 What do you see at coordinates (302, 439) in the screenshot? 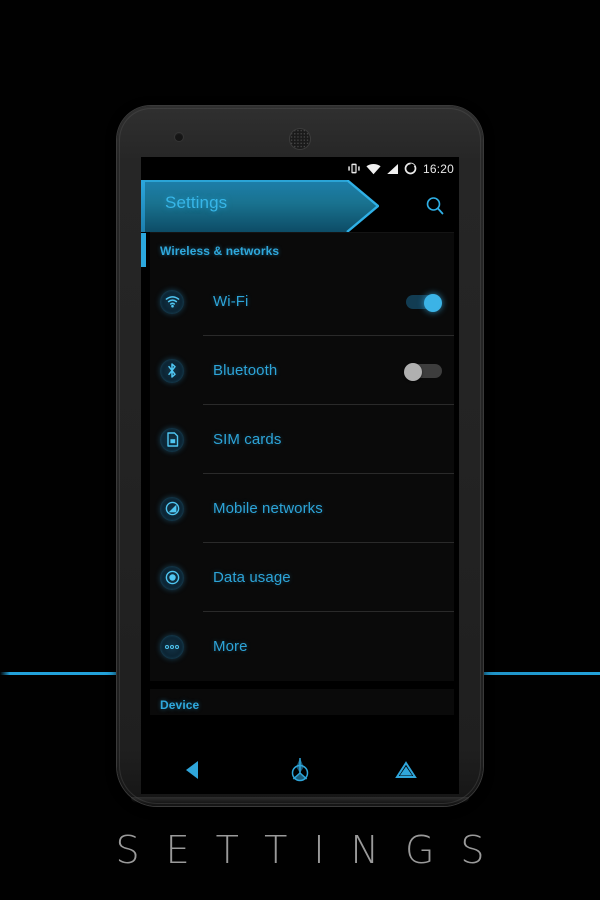
I see `settings-row-sim-cards: SIM cards` at bounding box center [302, 439].